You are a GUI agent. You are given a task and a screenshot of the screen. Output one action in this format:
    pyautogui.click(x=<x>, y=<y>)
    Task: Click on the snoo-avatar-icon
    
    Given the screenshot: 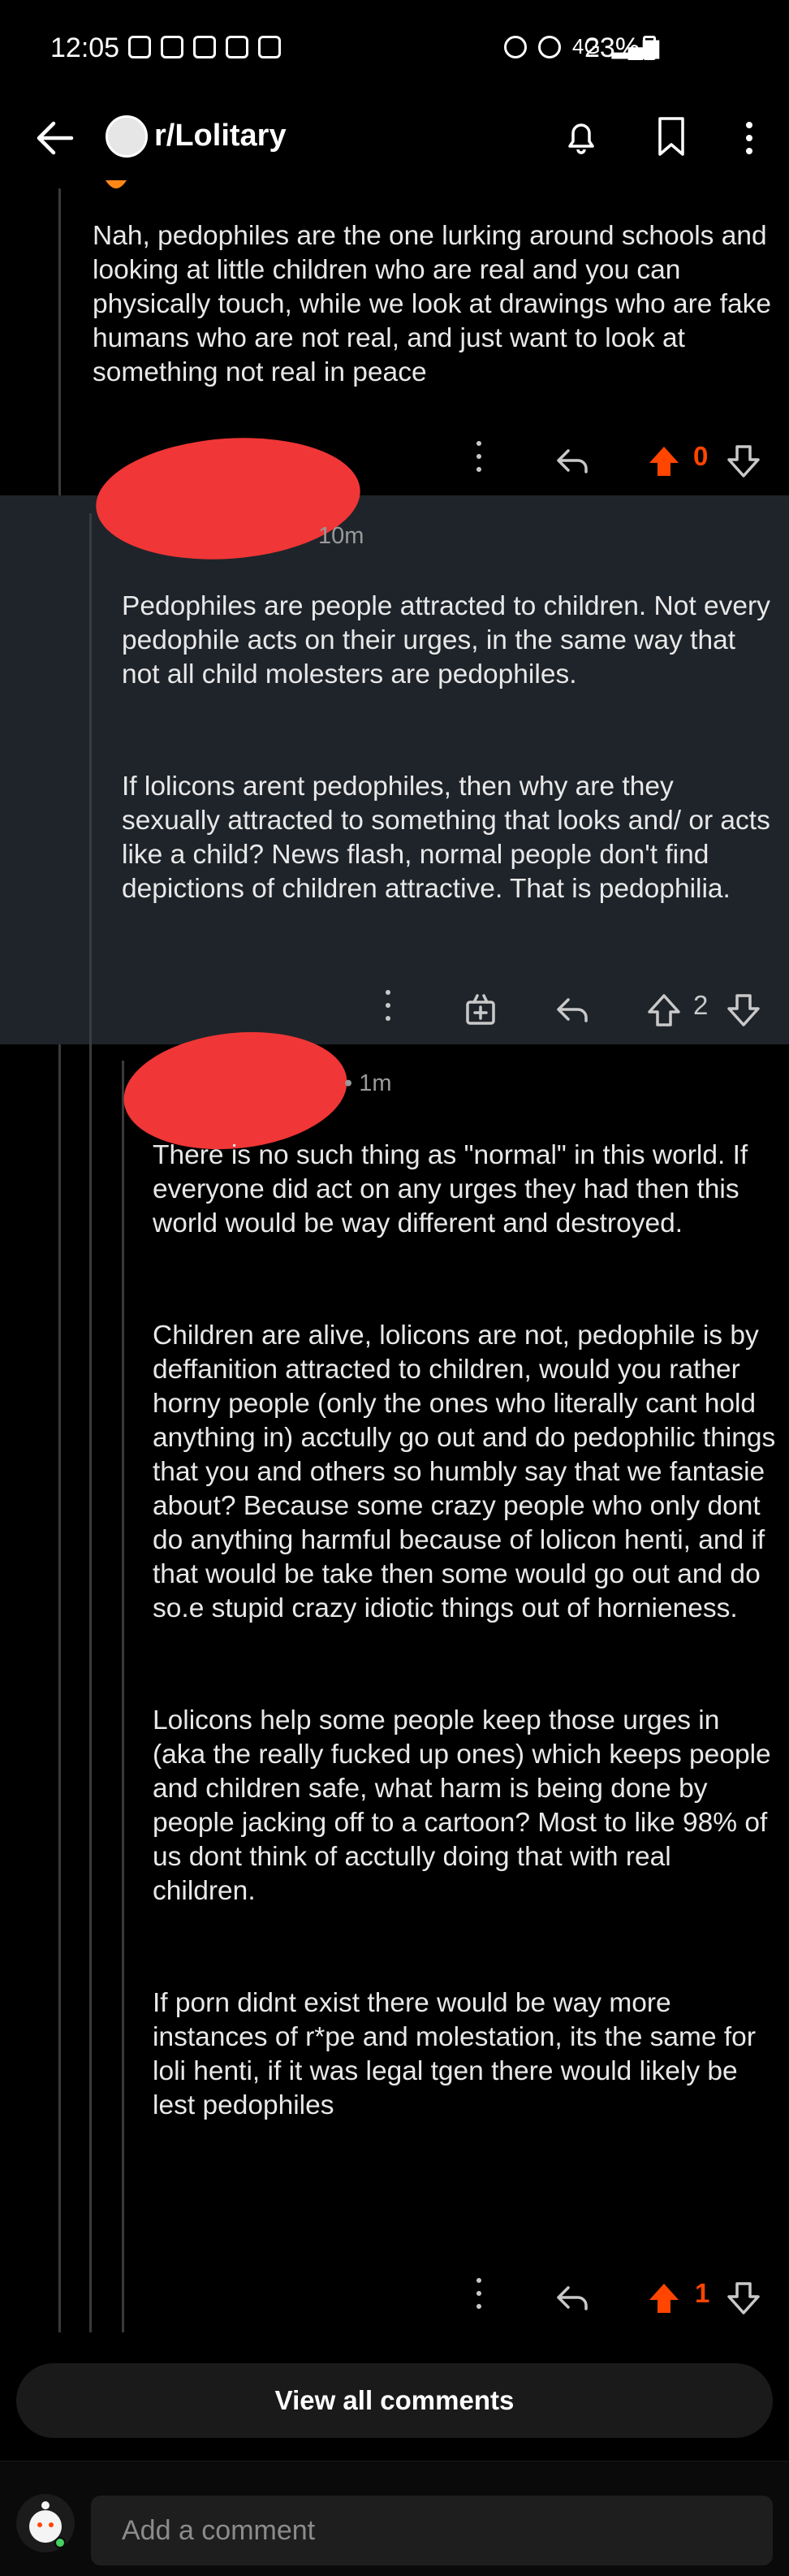 What is the action you would take?
    pyautogui.click(x=48, y=2524)
    